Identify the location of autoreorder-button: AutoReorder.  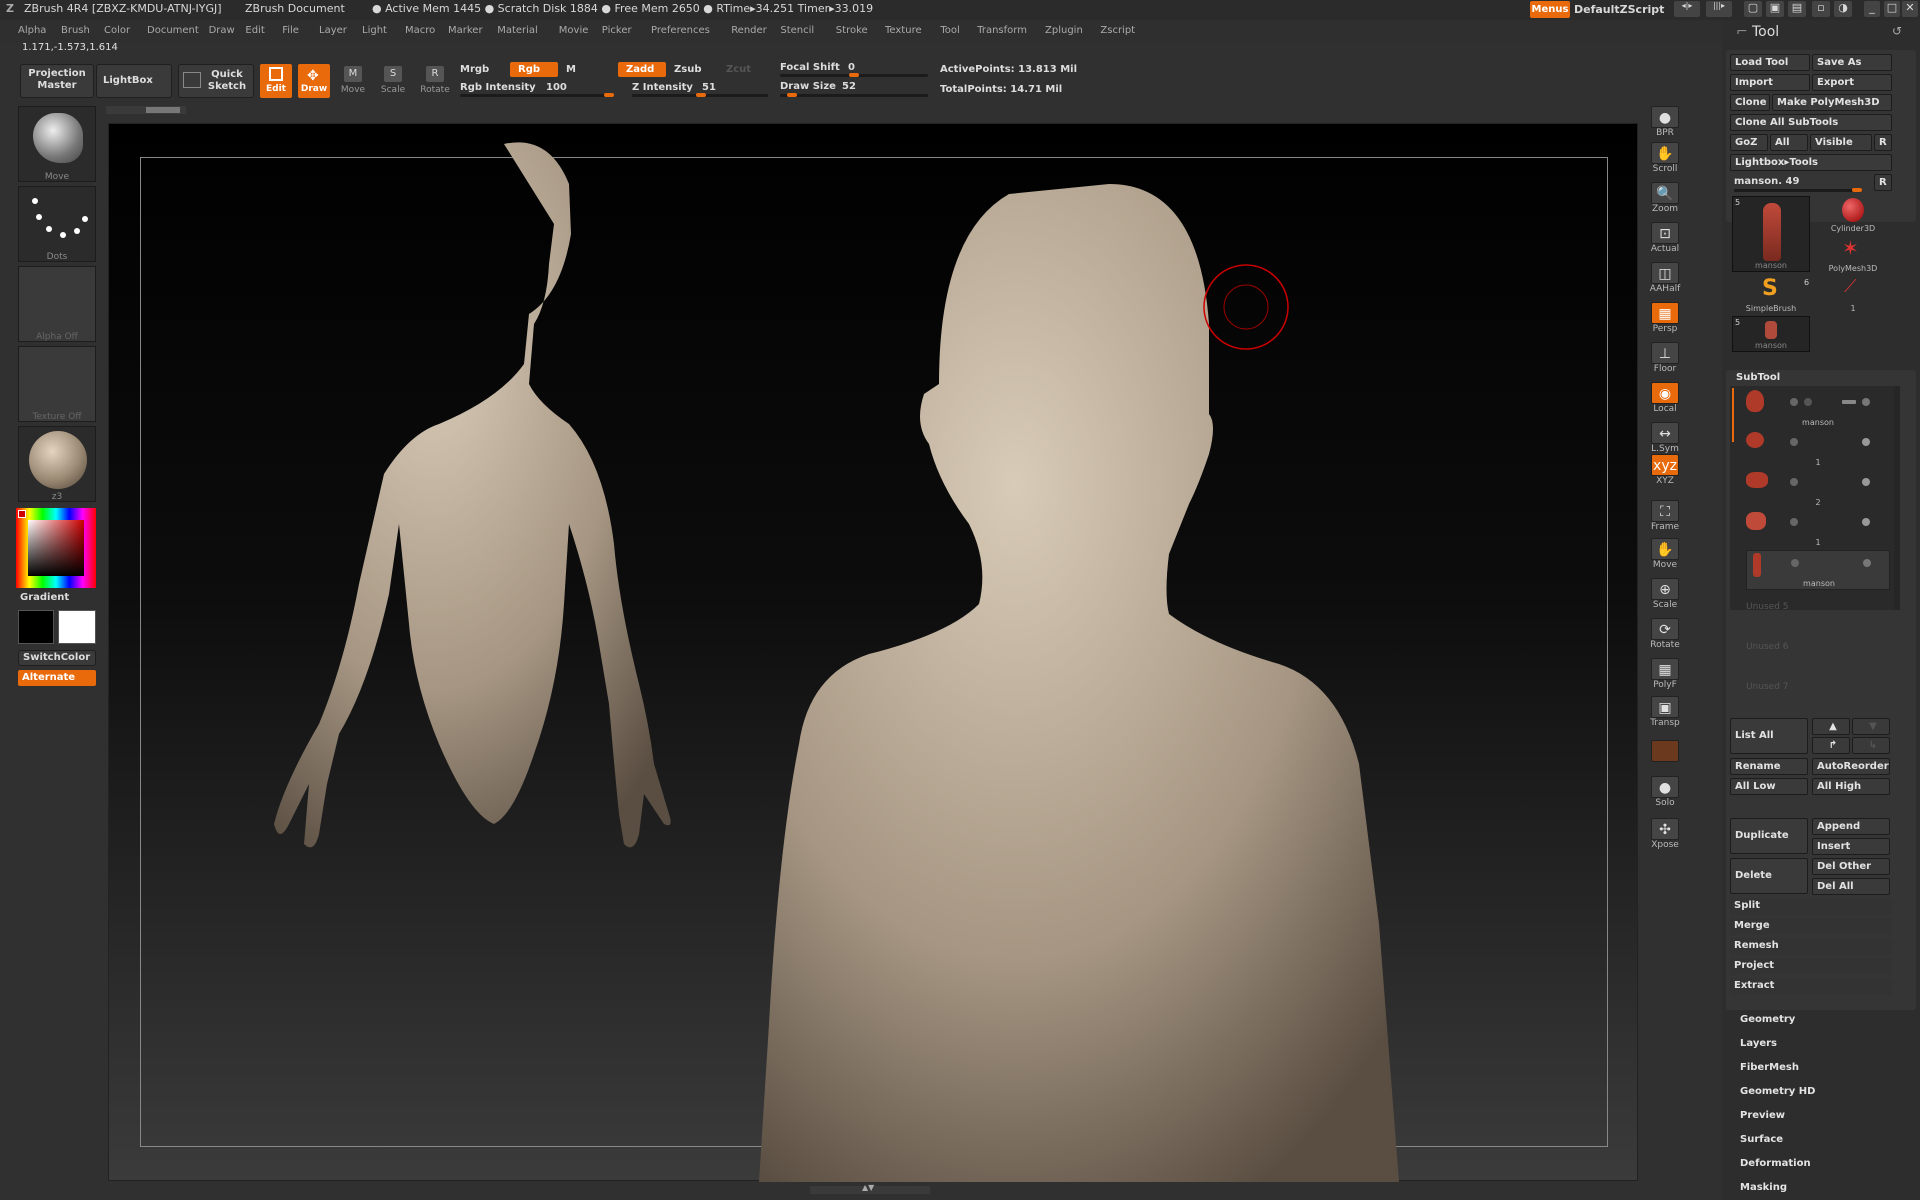
(1851, 766).